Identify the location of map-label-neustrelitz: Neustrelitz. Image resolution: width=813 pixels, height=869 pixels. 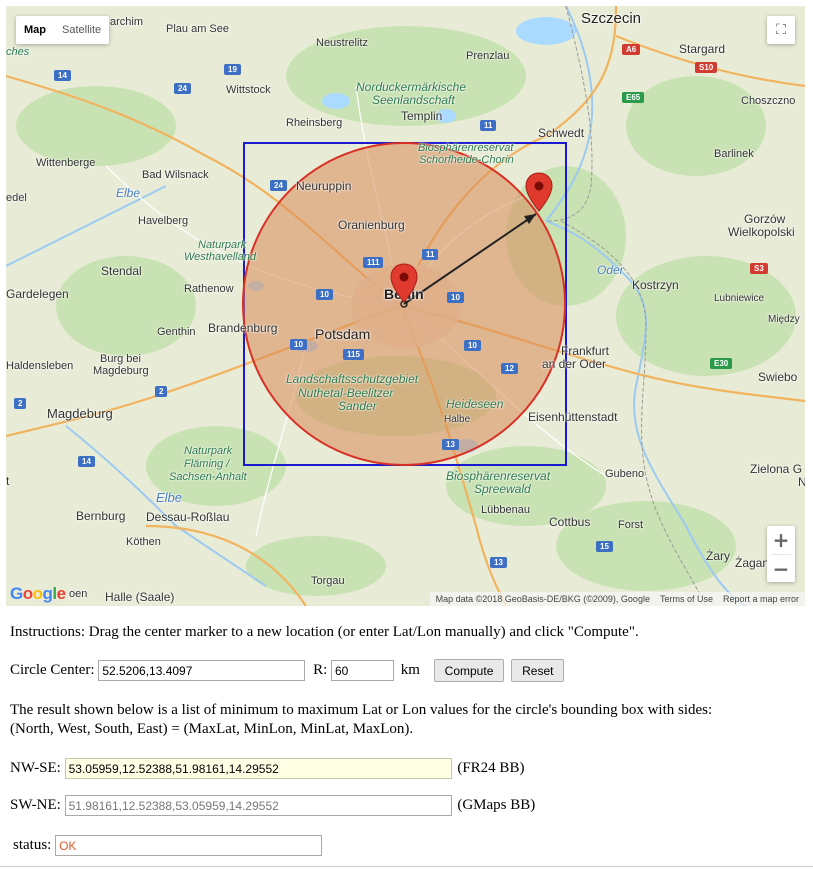
(342, 43).